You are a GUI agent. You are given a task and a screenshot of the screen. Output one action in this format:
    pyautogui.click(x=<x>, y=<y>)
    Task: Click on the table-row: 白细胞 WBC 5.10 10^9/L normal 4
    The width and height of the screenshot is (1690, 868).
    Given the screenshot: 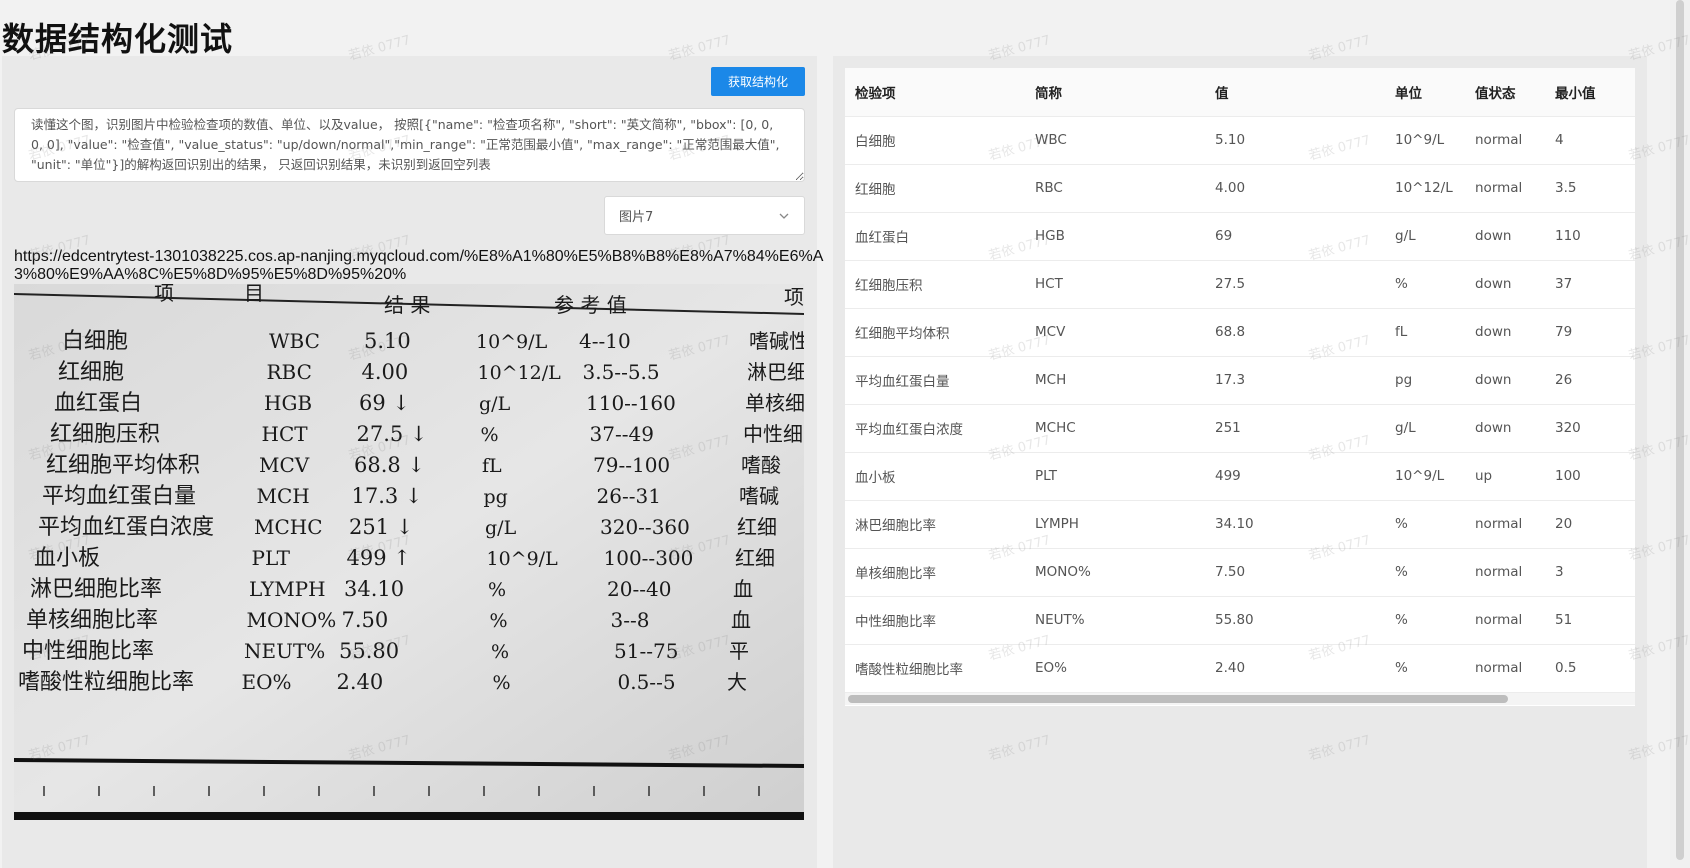 What is the action you would take?
    pyautogui.click(x=1240, y=140)
    